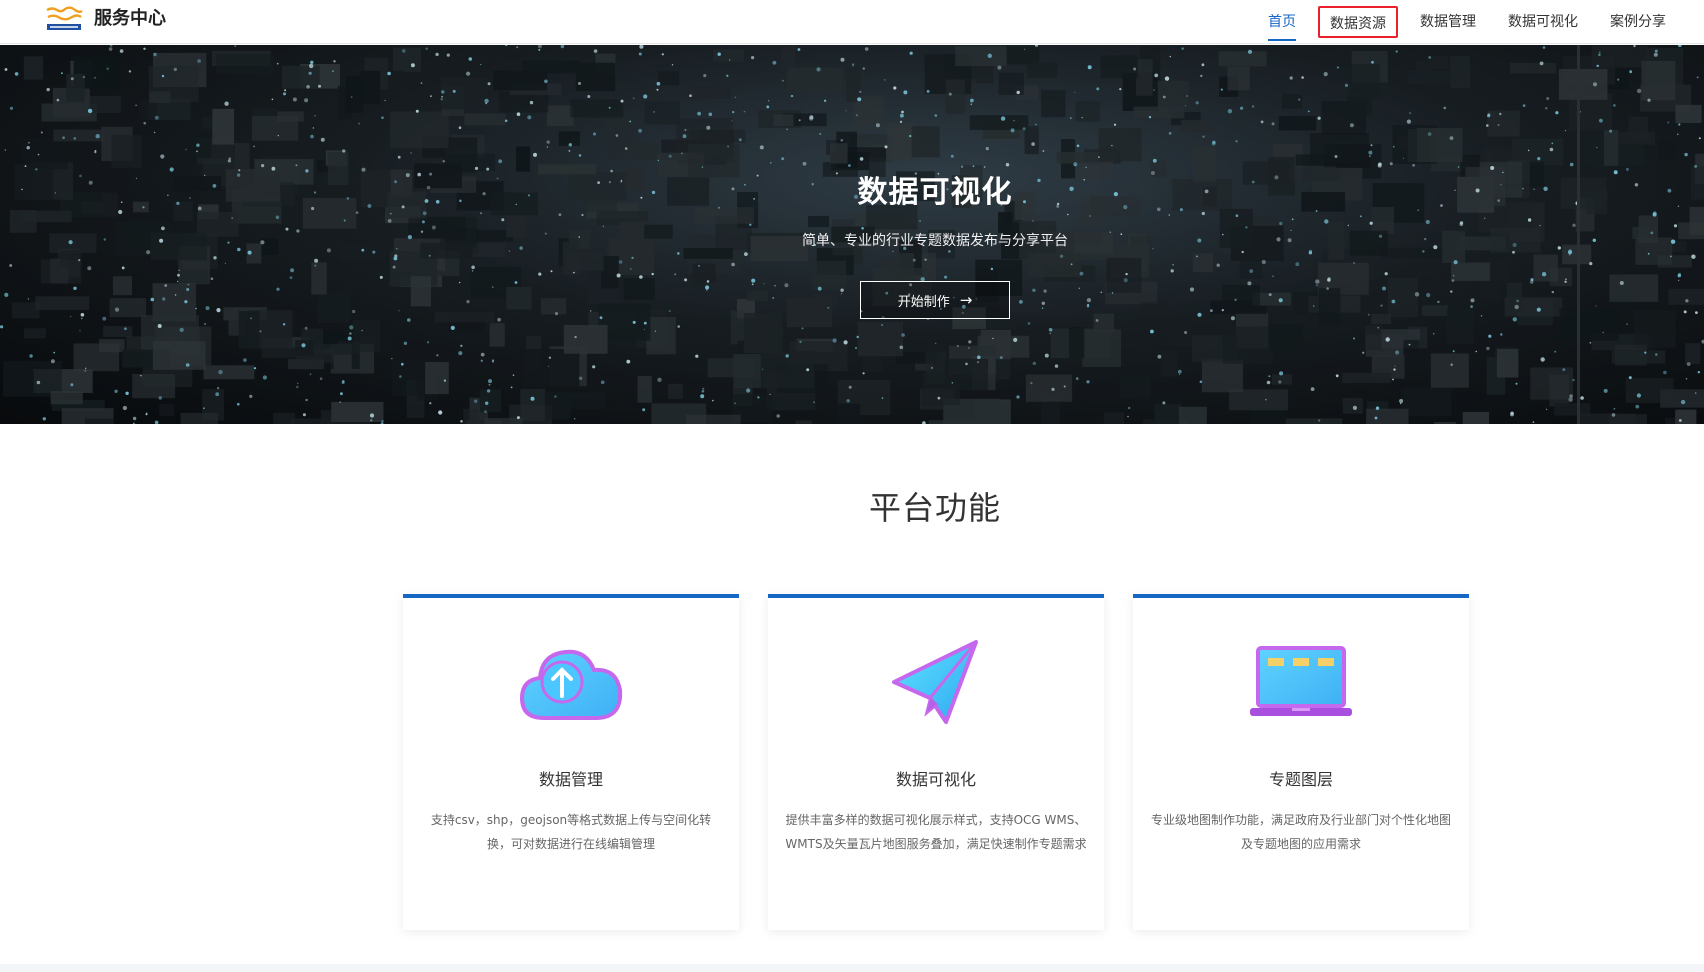 The height and width of the screenshot is (972, 1704). Describe the element at coordinates (936, 688) in the screenshot. I see `paper-plane-icon` at that location.